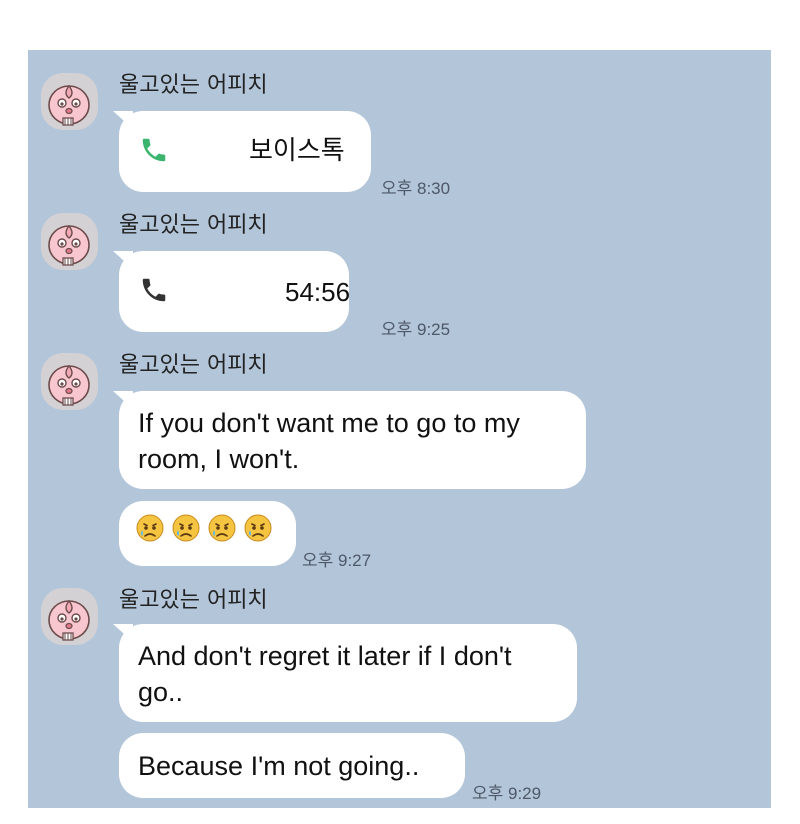 The height and width of the screenshot is (824, 800). Describe the element at coordinates (235, 291) in the screenshot. I see `call-duration-bubble: 54:56` at that location.